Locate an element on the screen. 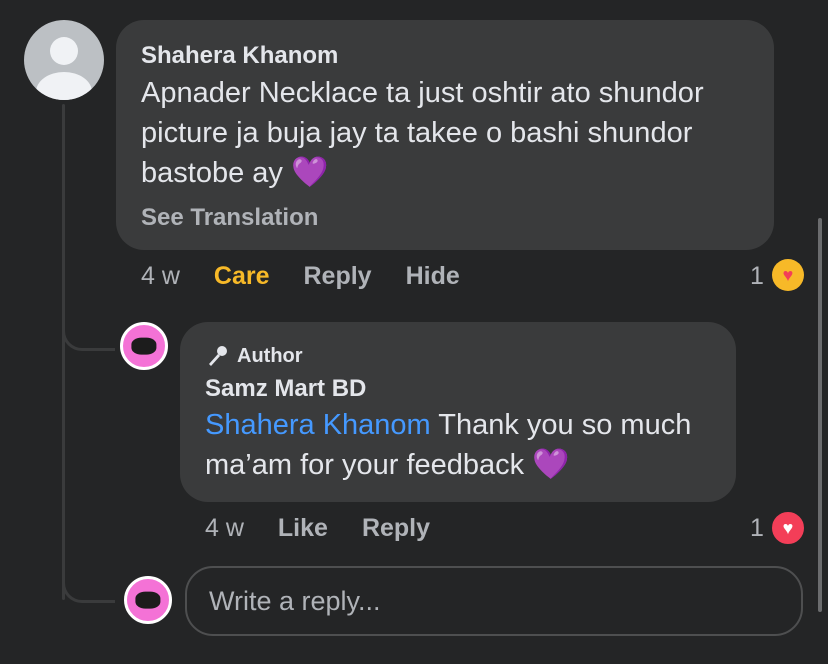 The width and height of the screenshot is (828, 664). reply-actions: 4 w Like Reply is located at coordinates (334, 528).